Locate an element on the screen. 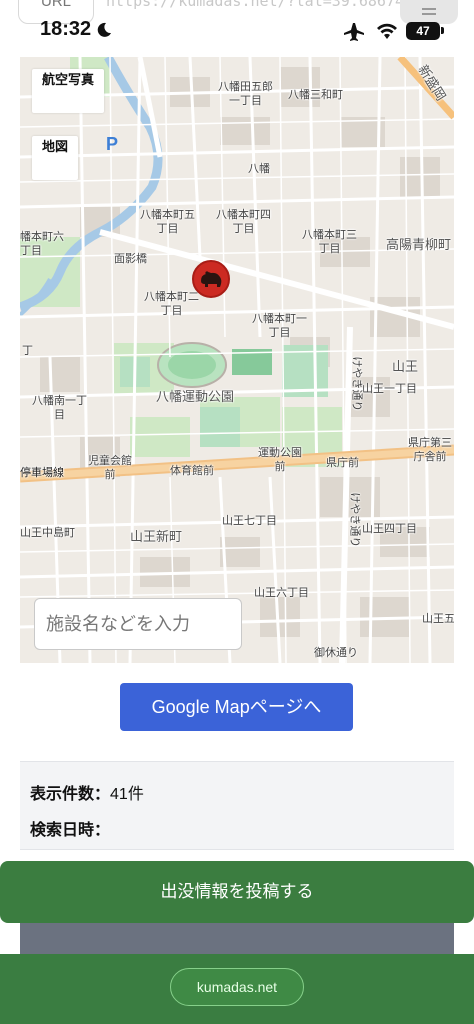 Image resolution: width=474 pixels, height=1024 pixels. map-label: 山王一丁目 is located at coordinates (389, 389).